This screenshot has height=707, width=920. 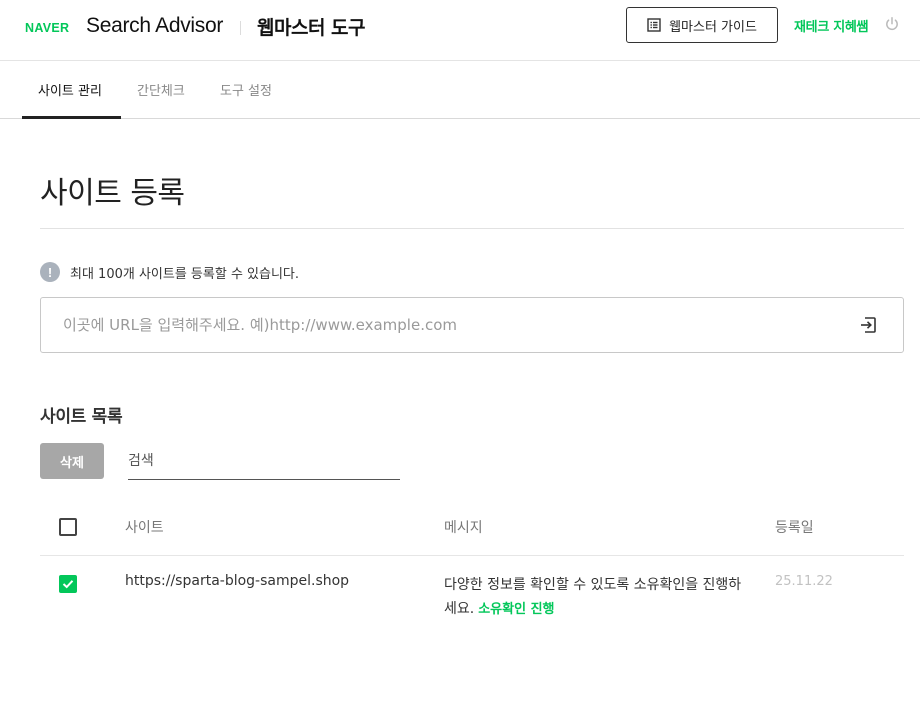 I want to click on table-header: 사이트 메시지 등록일, so click(x=472, y=528).